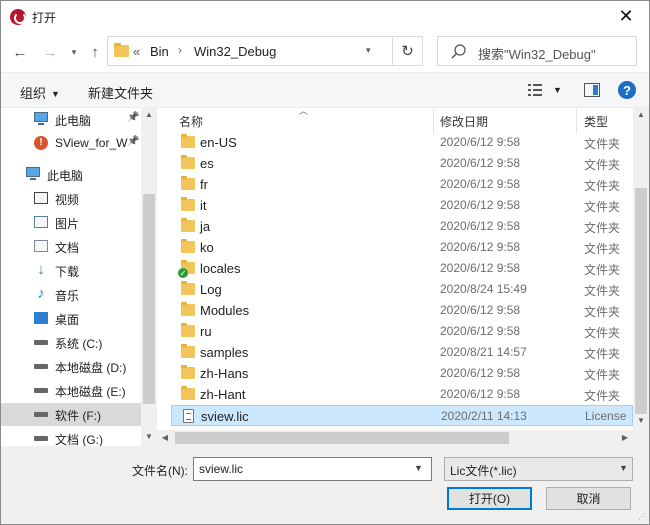 Image resolution: width=650 pixels, height=525 pixels. I want to click on file-list-vertical-scrollbar: ▲ ▼, so click(641, 269).